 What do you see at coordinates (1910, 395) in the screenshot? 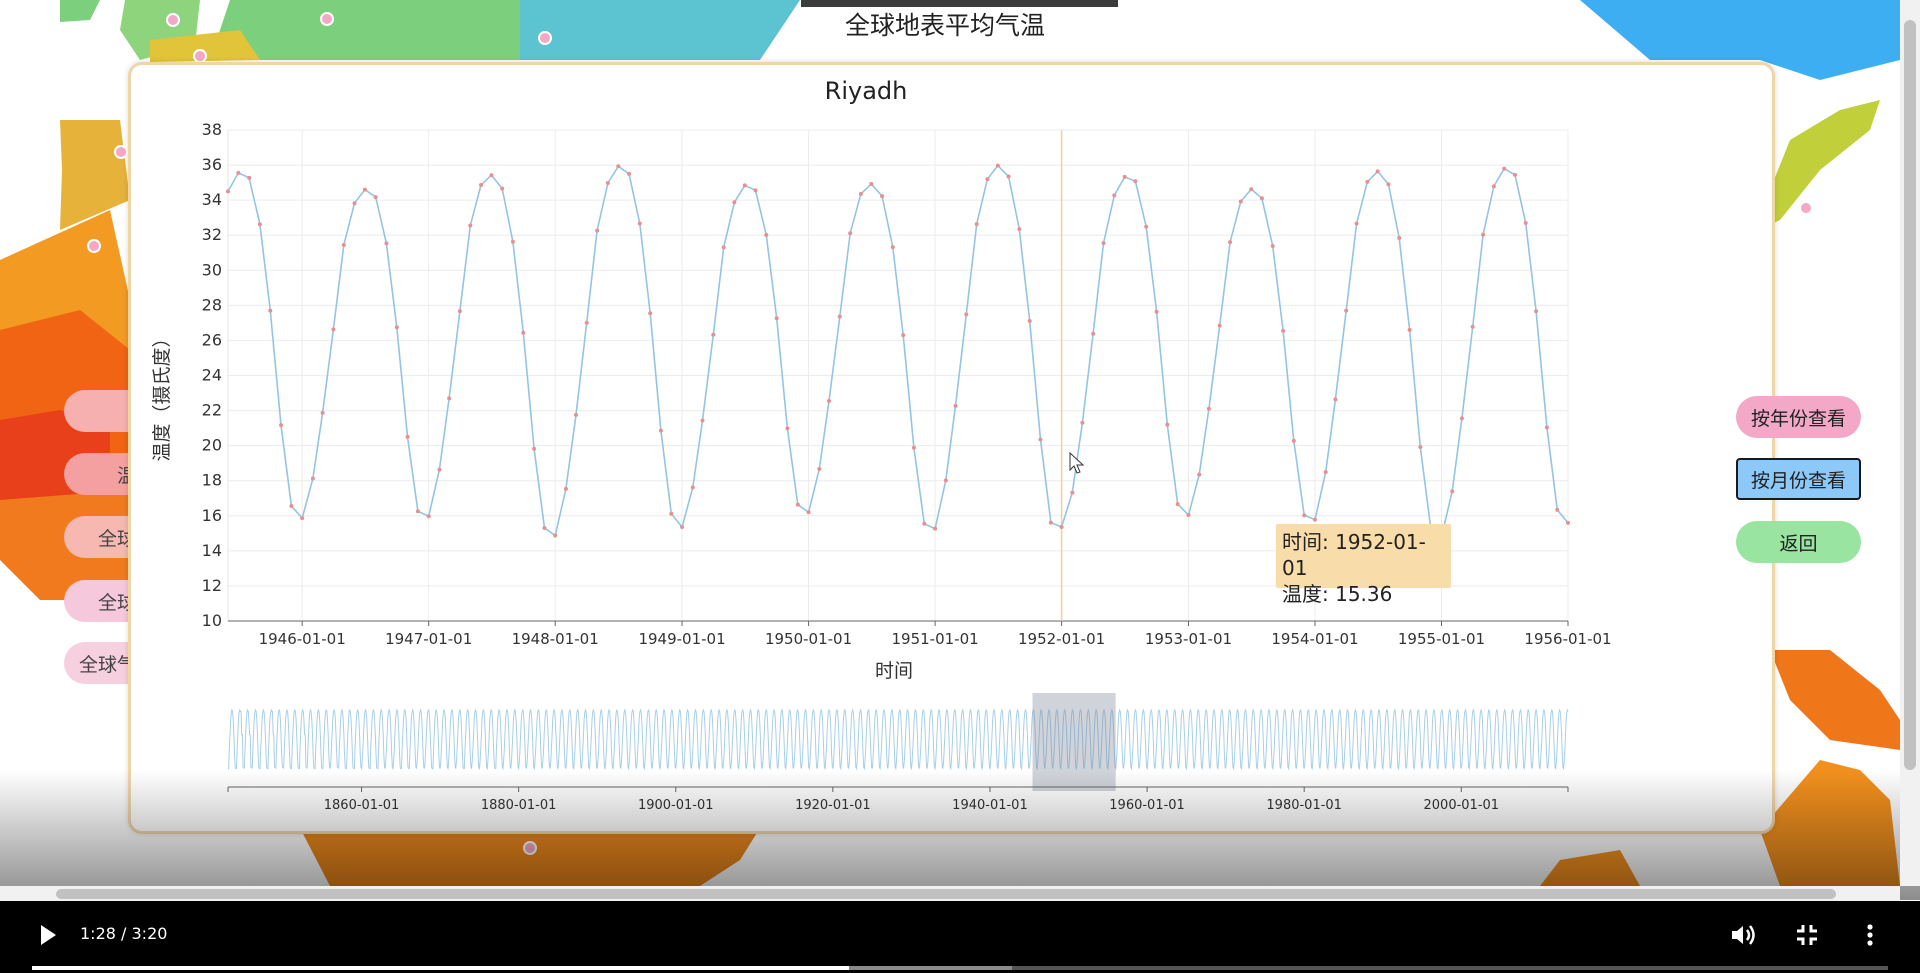
I see `vertical-scroll-thumb` at bounding box center [1910, 395].